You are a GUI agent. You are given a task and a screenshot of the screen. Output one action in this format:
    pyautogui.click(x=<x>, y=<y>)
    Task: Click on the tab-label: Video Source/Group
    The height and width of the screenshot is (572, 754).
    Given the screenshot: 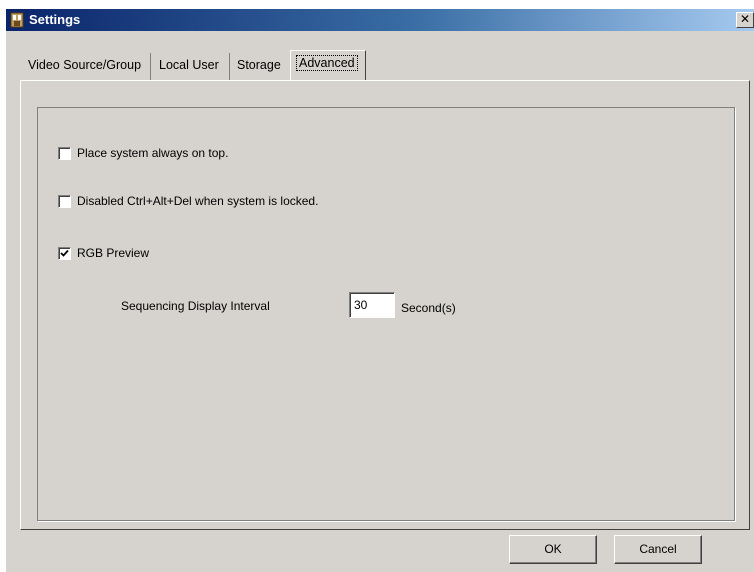 What is the action you would take?
    pyautogui.click(x=85, y=65)
    